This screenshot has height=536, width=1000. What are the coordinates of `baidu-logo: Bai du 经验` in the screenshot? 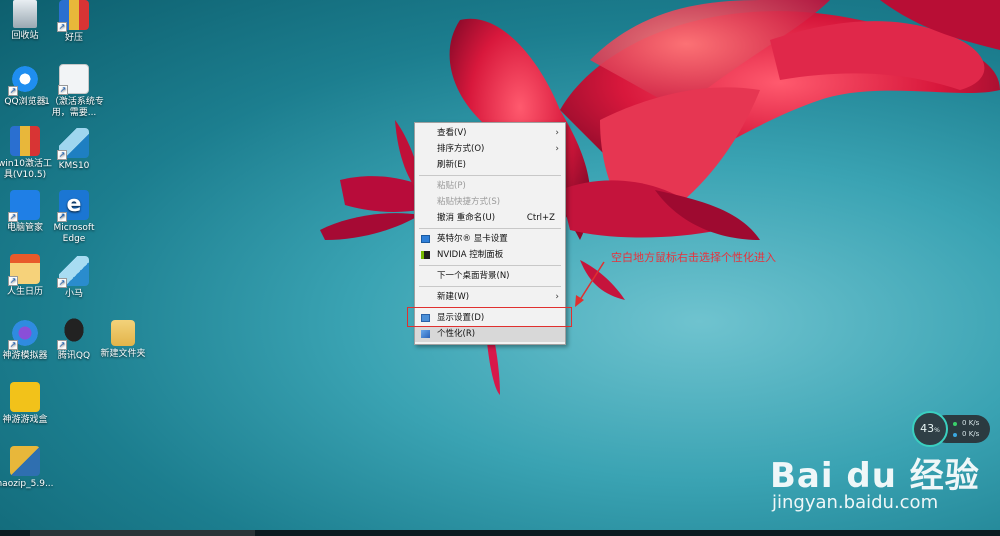 It's located at (875, 476).